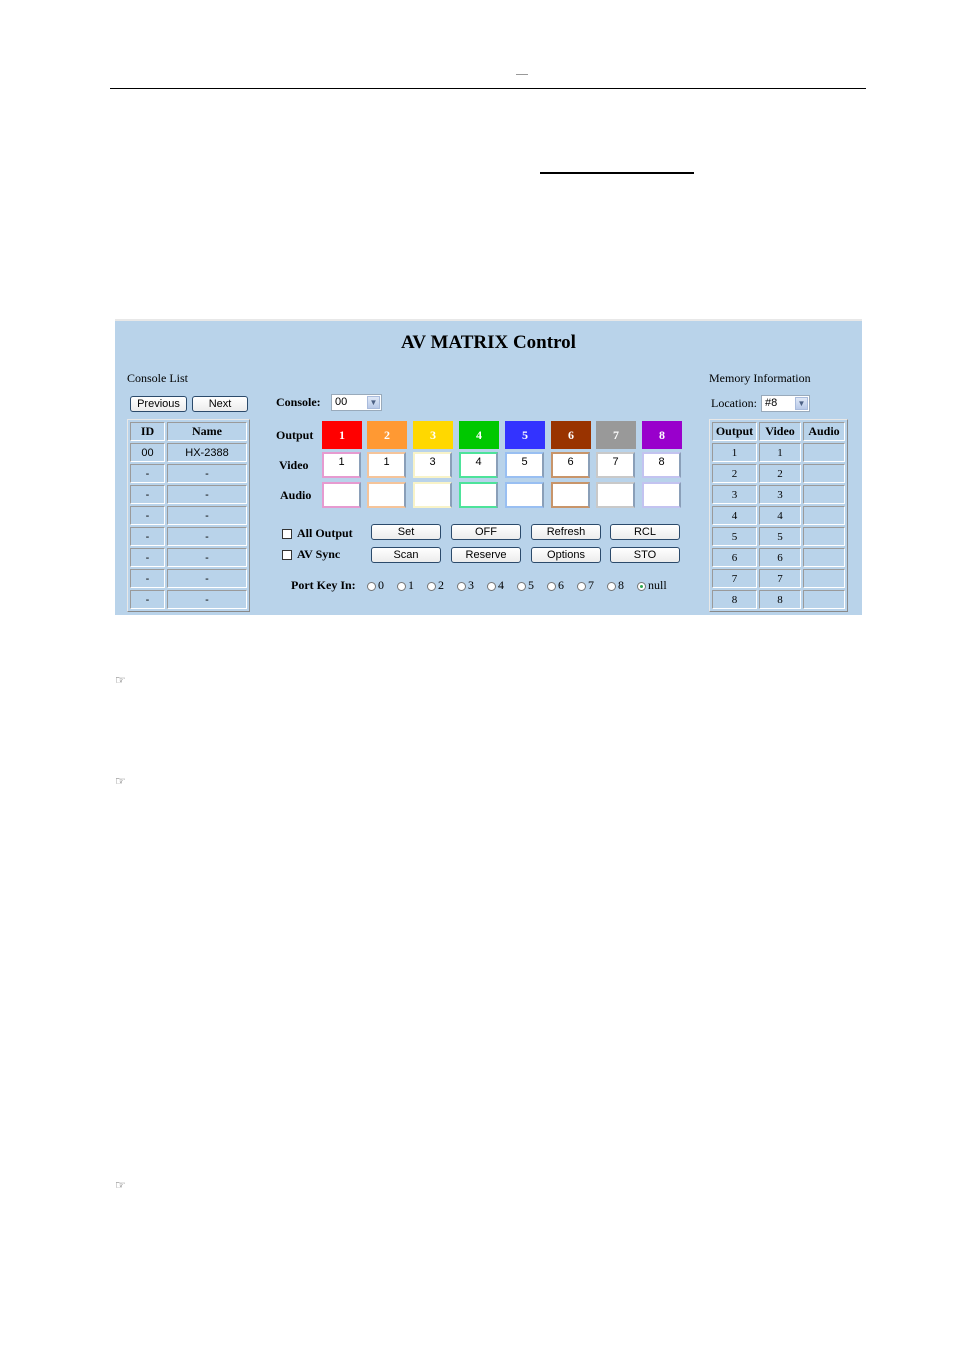  What do you see at coordinates (734, 403) in the screenshot?
I see `location-label: Location:` at bounding box center [734, 403].